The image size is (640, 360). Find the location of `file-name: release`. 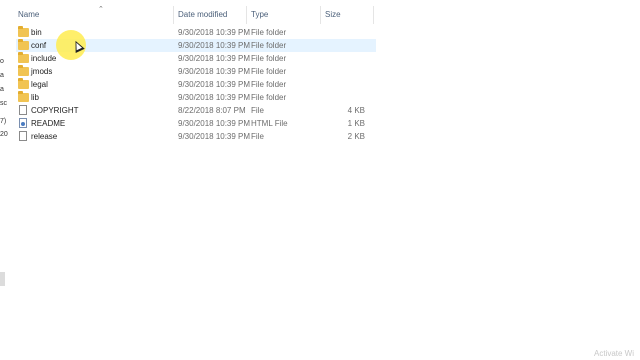

file-name: release is located at coordinates (44, 136).